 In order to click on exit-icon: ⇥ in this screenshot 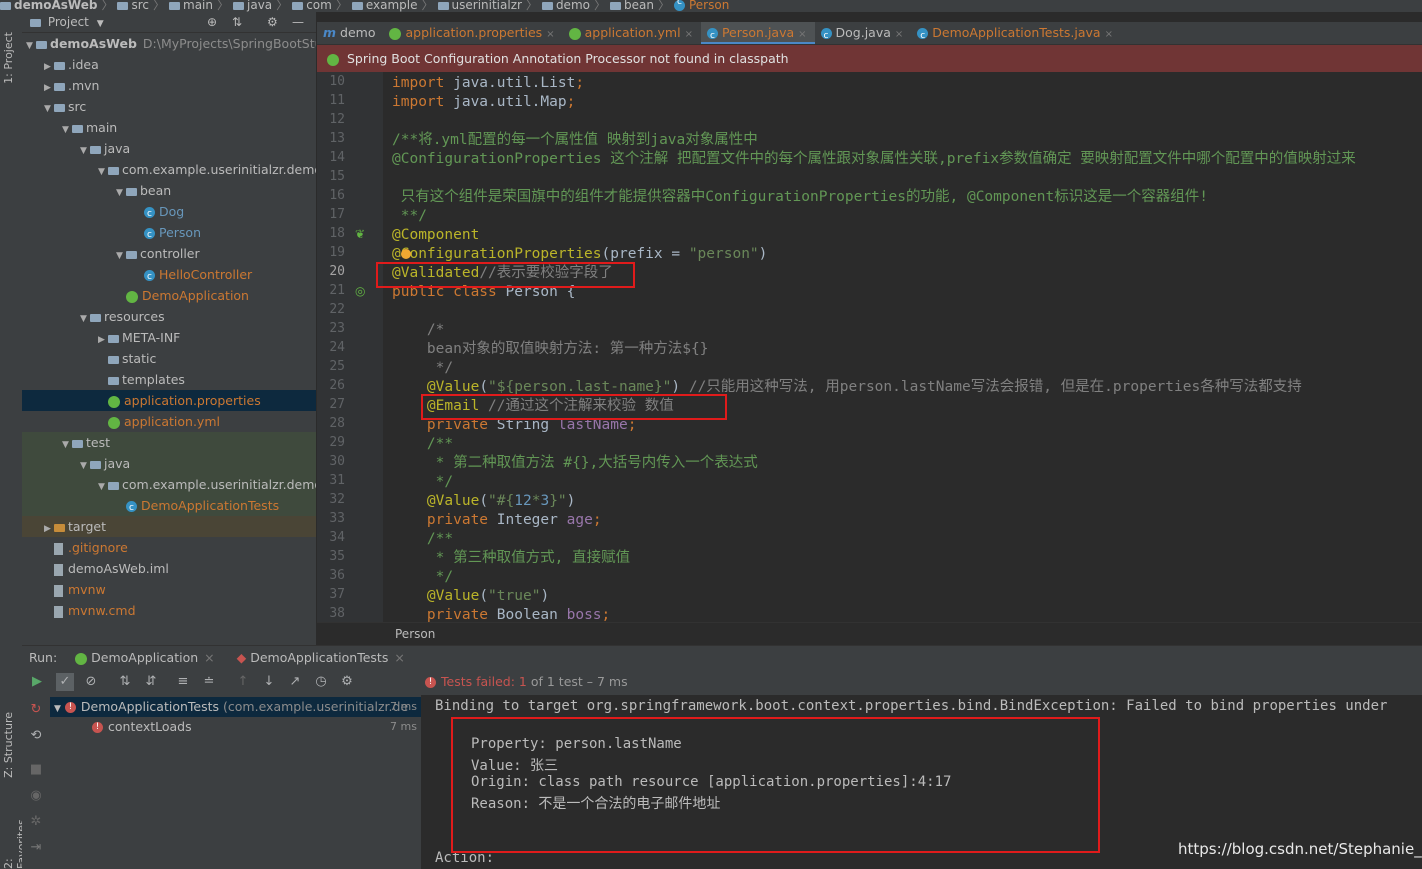, I will do `click(36, 848)`.